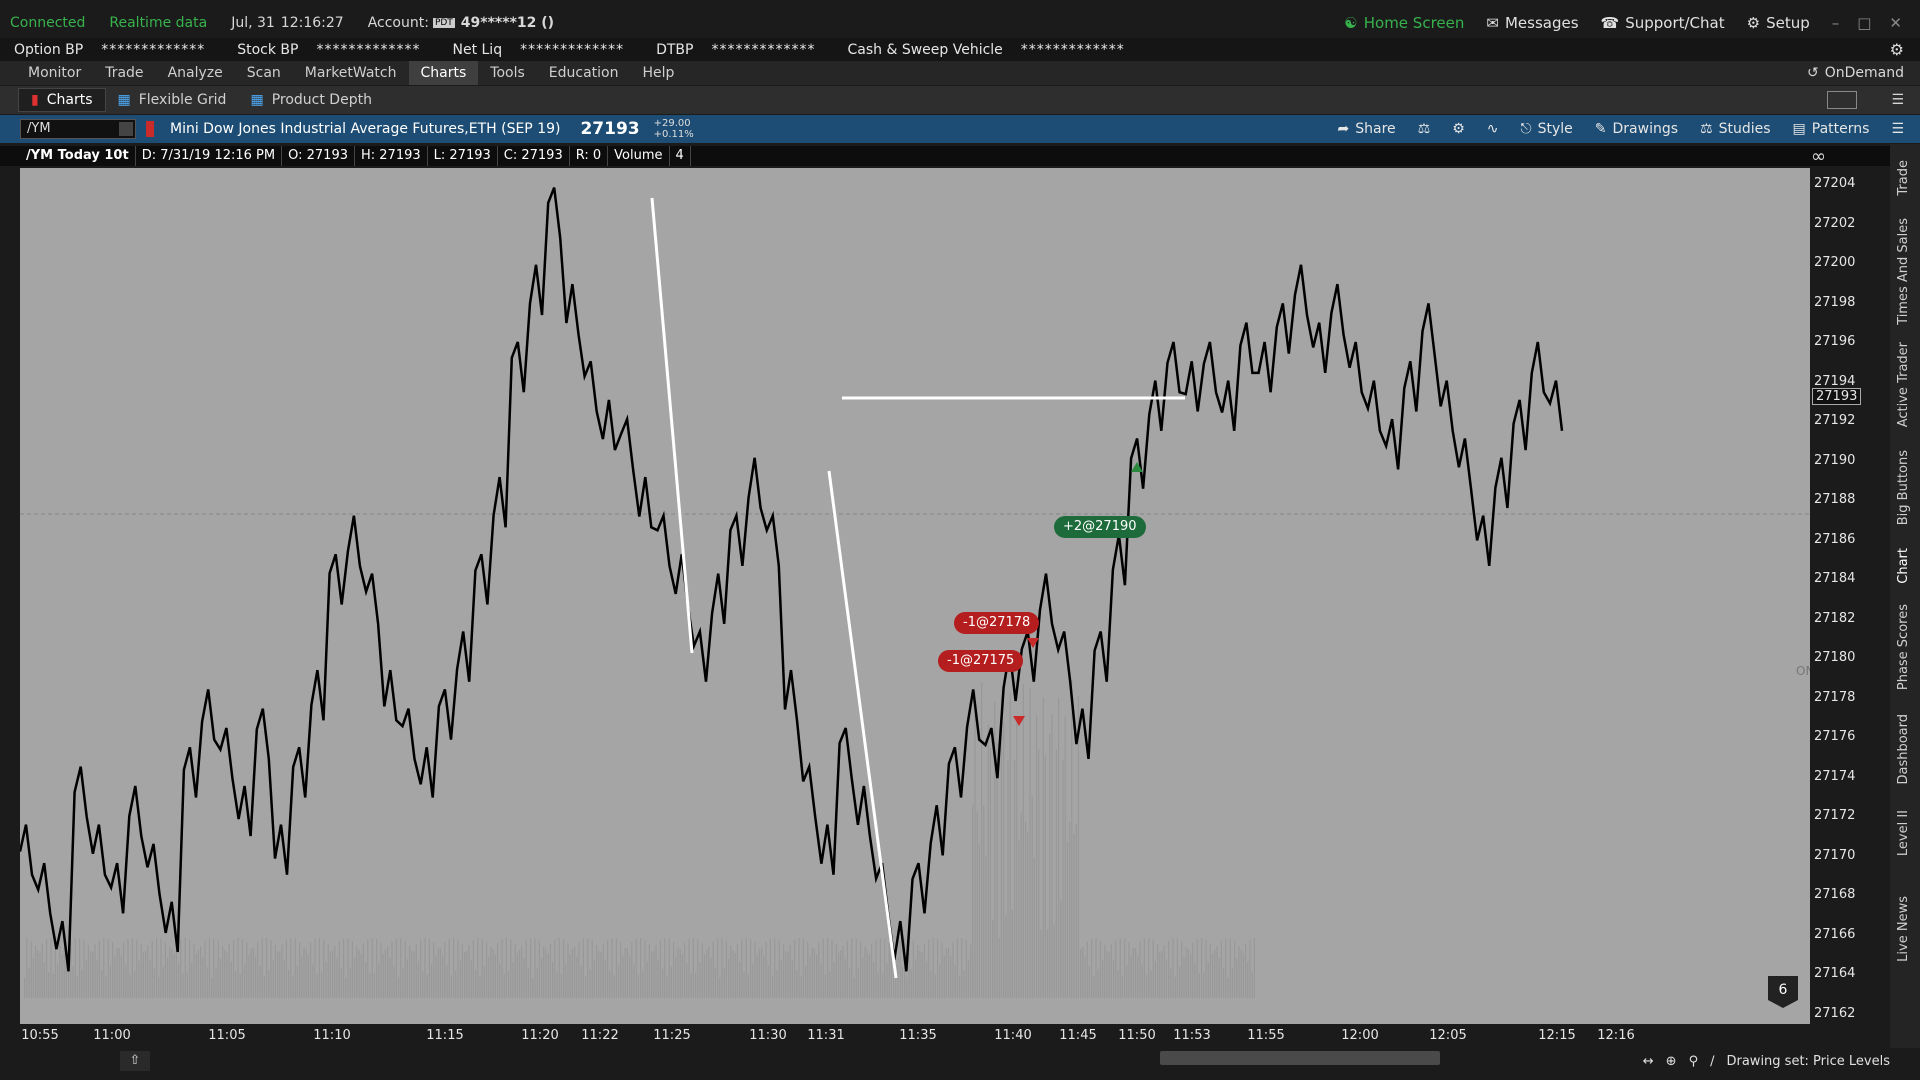  Describe the element at coordinates (1404, 23) in the screenshot. I see `home-screen-button: ☯ Home Screen` at that location.